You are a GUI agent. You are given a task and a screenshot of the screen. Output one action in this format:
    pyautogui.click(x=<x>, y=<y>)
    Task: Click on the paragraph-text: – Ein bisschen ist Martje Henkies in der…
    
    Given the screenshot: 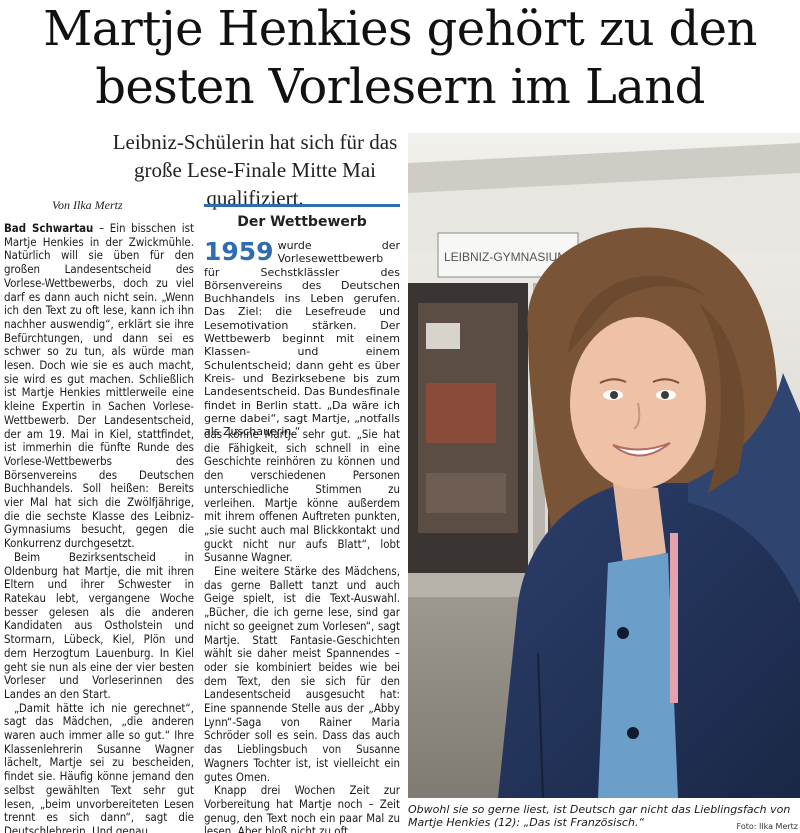 What is the action you would take?
    pyautogui.click(x=99, y=386)
    